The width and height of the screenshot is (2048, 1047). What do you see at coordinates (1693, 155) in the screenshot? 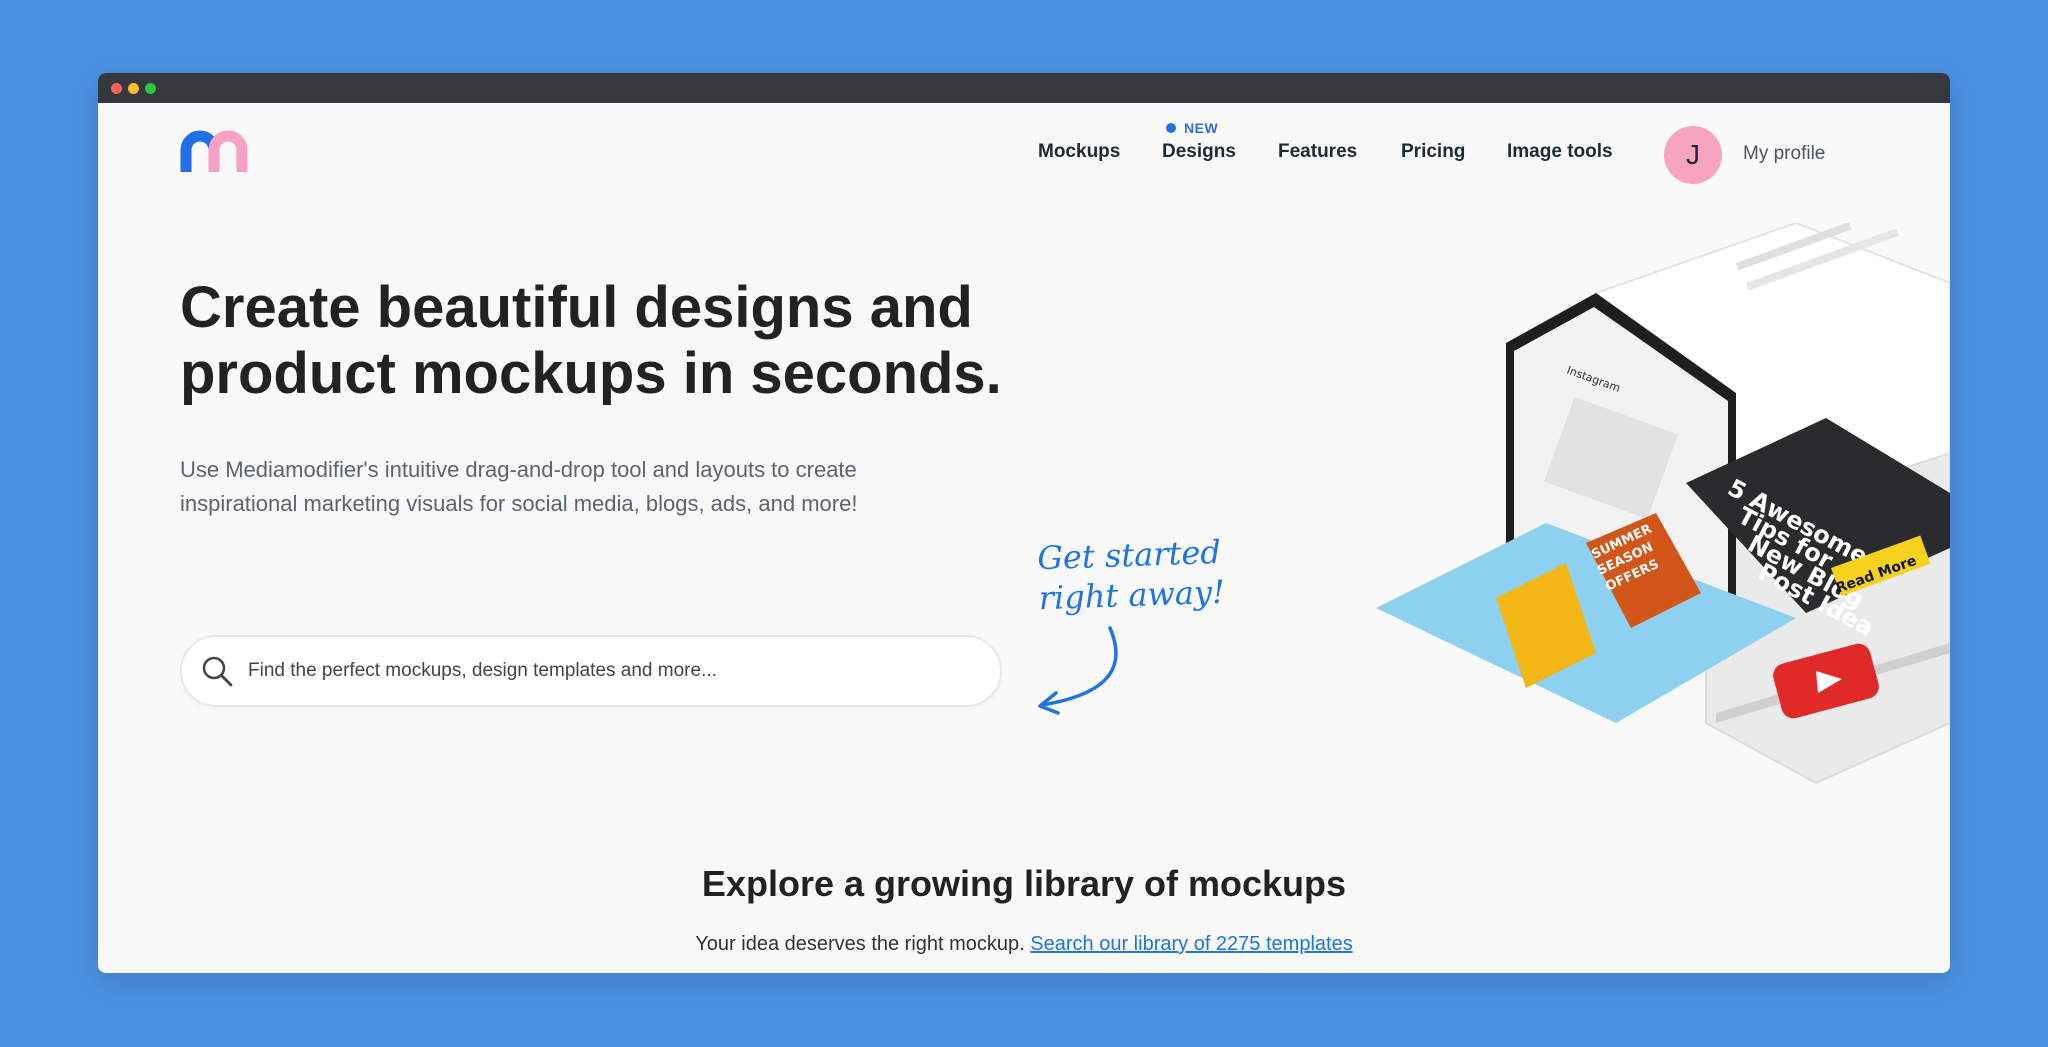
I see `avatar: J` at bounding box center [1693, 155].